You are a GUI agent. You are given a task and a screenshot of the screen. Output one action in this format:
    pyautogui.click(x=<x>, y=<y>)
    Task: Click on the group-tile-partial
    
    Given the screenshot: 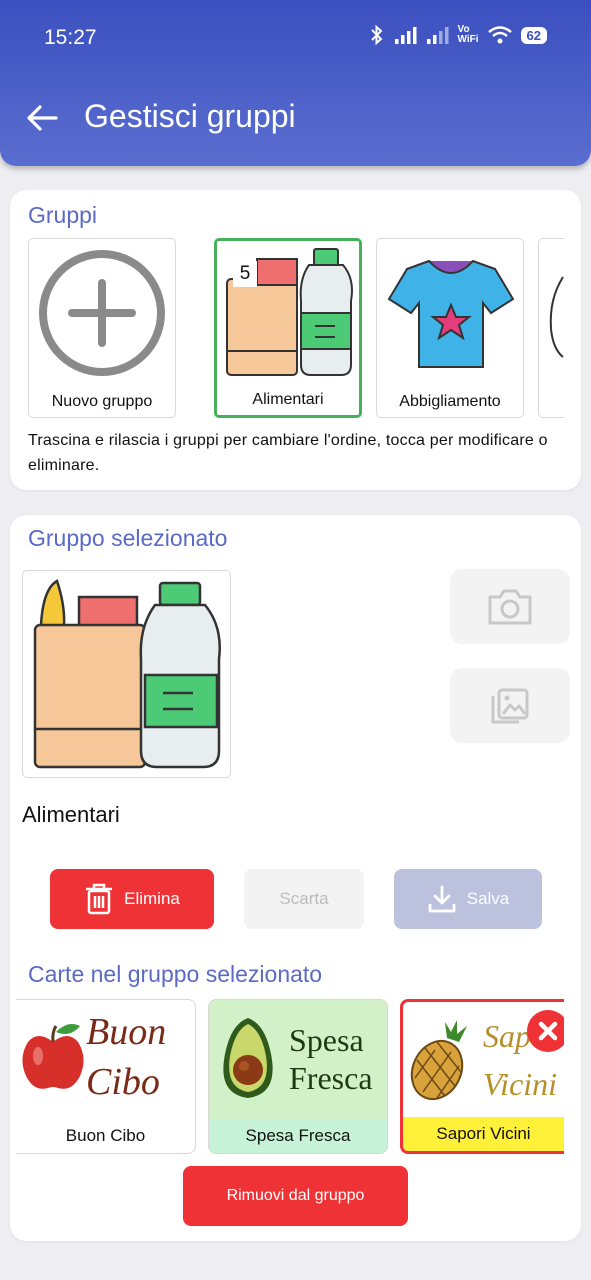 What is the action you would take?
    pyautogui.click(x=551, y=328)
    